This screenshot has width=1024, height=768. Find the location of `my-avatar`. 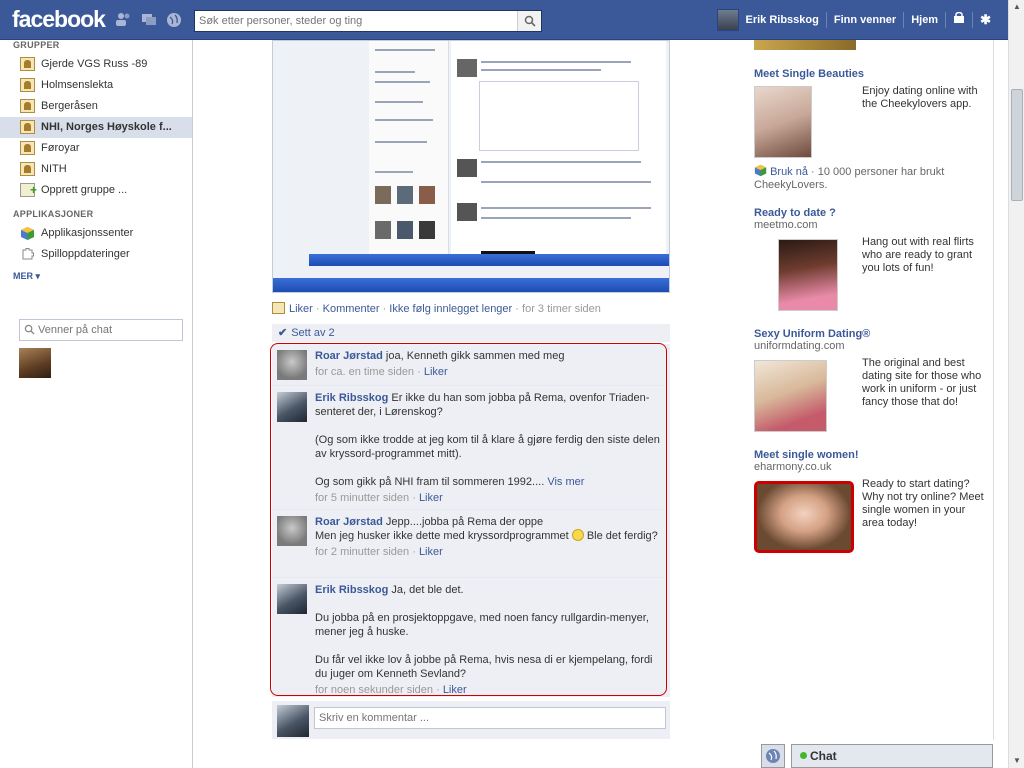

my-avatar is located at coordinates (293, 721).